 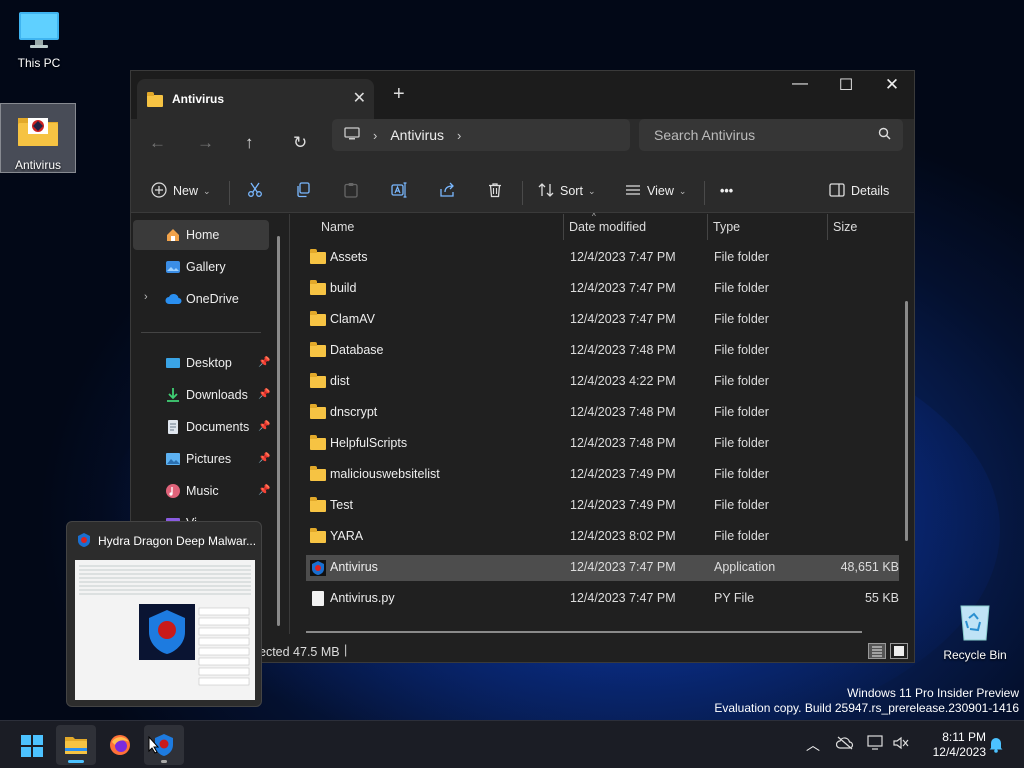 What do you see at coordinates (655, 191) in the screenshot?
I see `view-button: View ⌄` at bounding box center [655, 191].